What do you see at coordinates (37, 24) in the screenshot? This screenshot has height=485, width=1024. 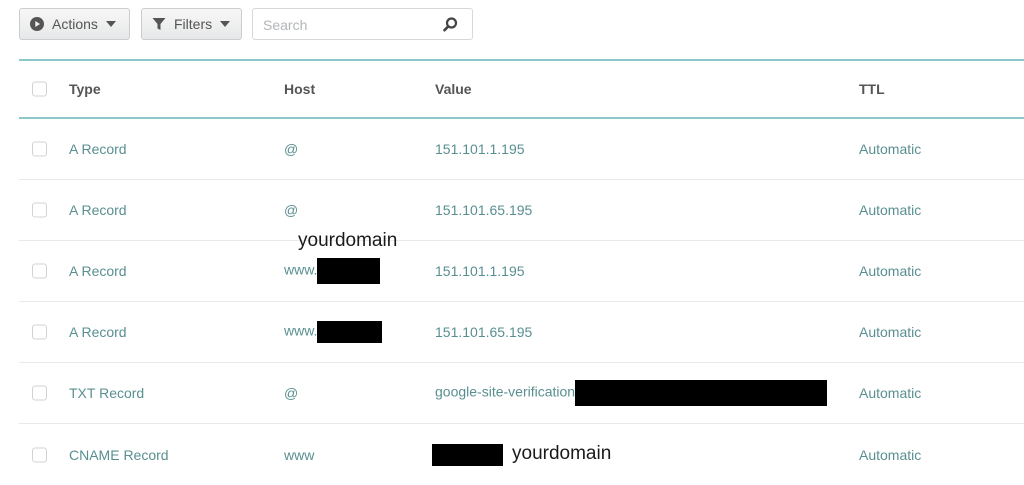 I see `play-circle-icon` at bounding box center [37, 24].